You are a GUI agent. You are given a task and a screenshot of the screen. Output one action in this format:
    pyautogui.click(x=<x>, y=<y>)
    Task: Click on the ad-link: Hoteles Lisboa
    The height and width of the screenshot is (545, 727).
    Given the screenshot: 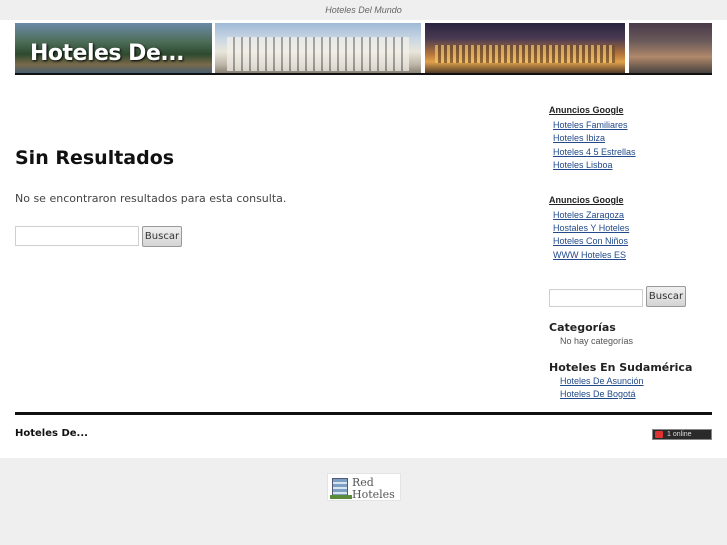 What is the action you would take?
    pyautogui.click(x=583, y=165)
    